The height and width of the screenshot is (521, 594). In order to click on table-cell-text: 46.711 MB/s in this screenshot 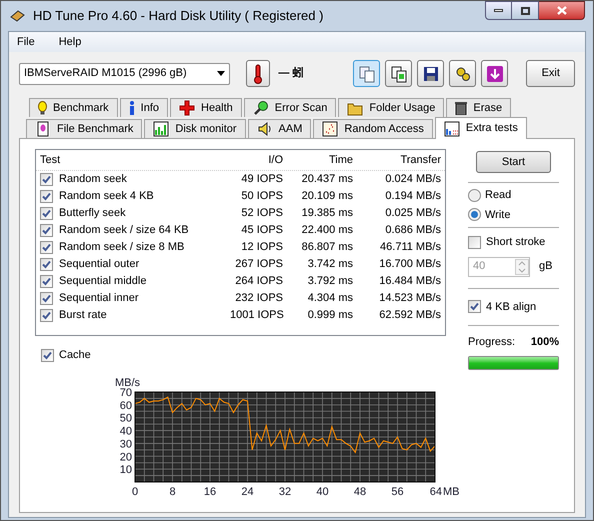, I will do `click(410, 248)`.